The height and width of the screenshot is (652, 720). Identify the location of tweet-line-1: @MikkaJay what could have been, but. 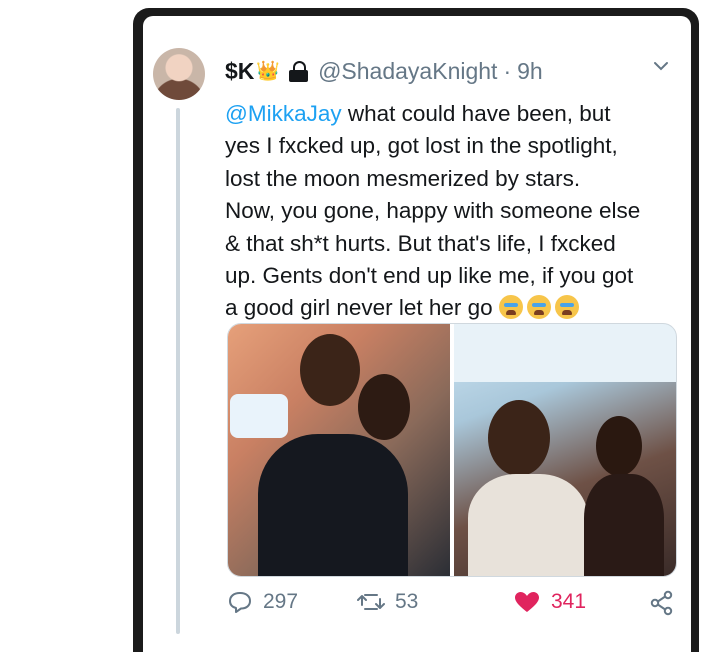
(418, 113).